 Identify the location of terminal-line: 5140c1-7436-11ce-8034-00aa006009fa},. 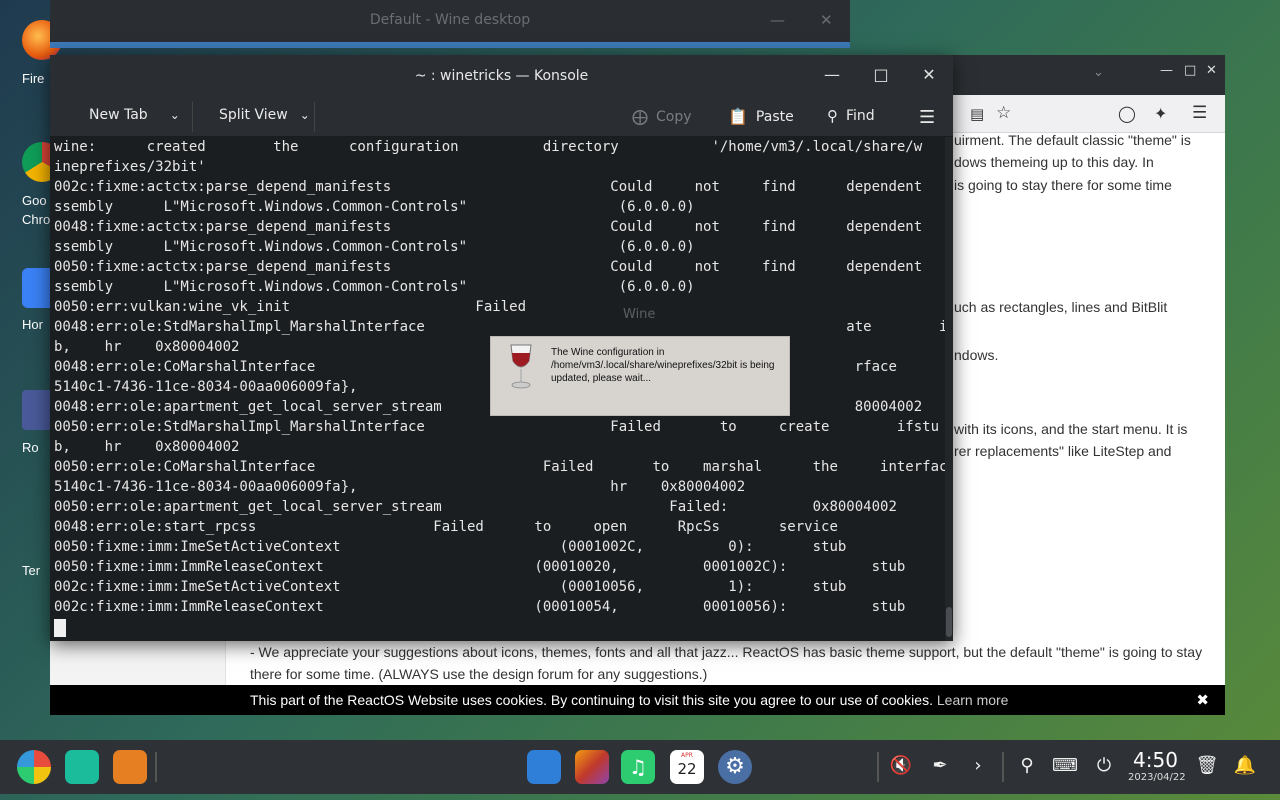
(206, 387).